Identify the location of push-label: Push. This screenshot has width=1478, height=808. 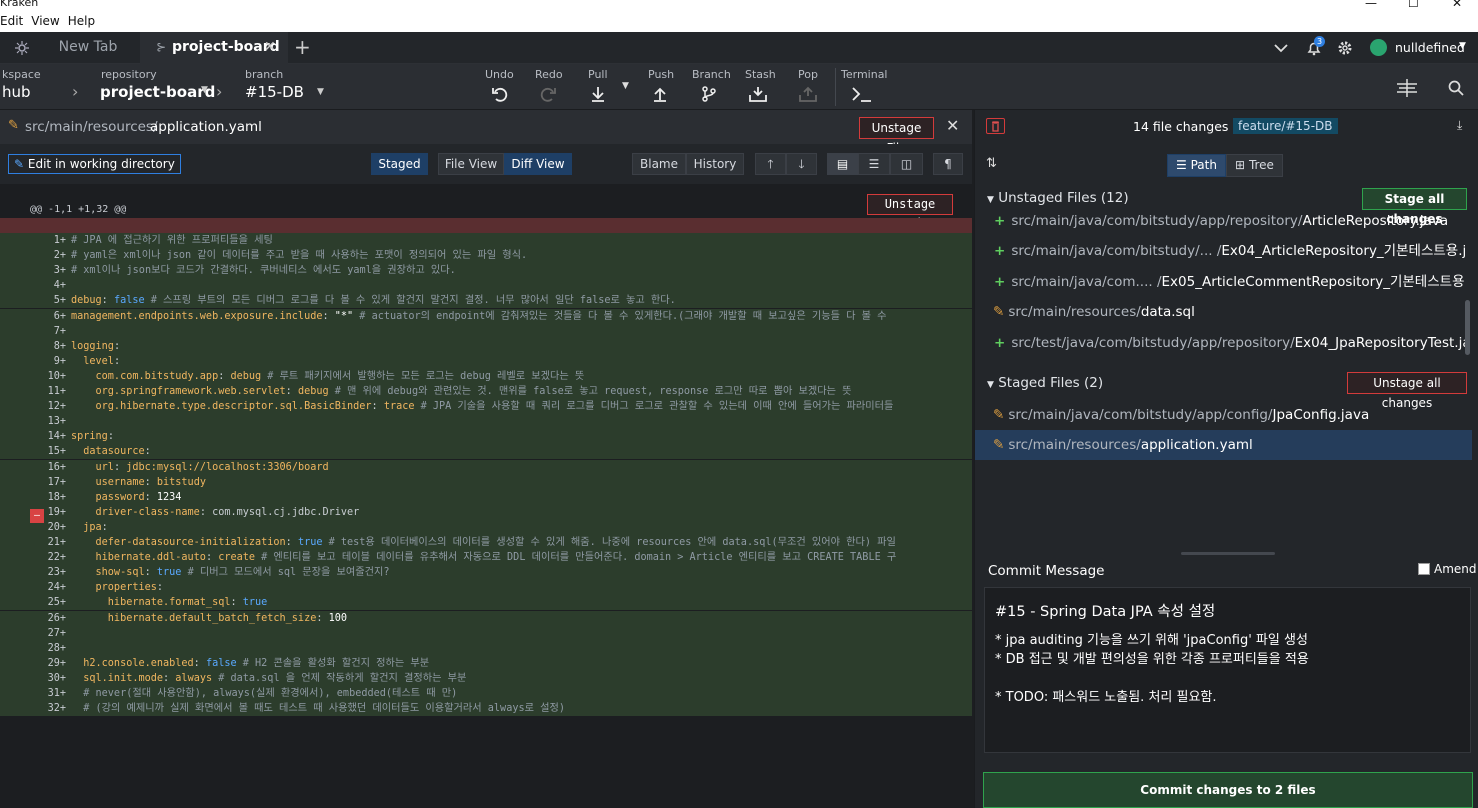
(661, 74).